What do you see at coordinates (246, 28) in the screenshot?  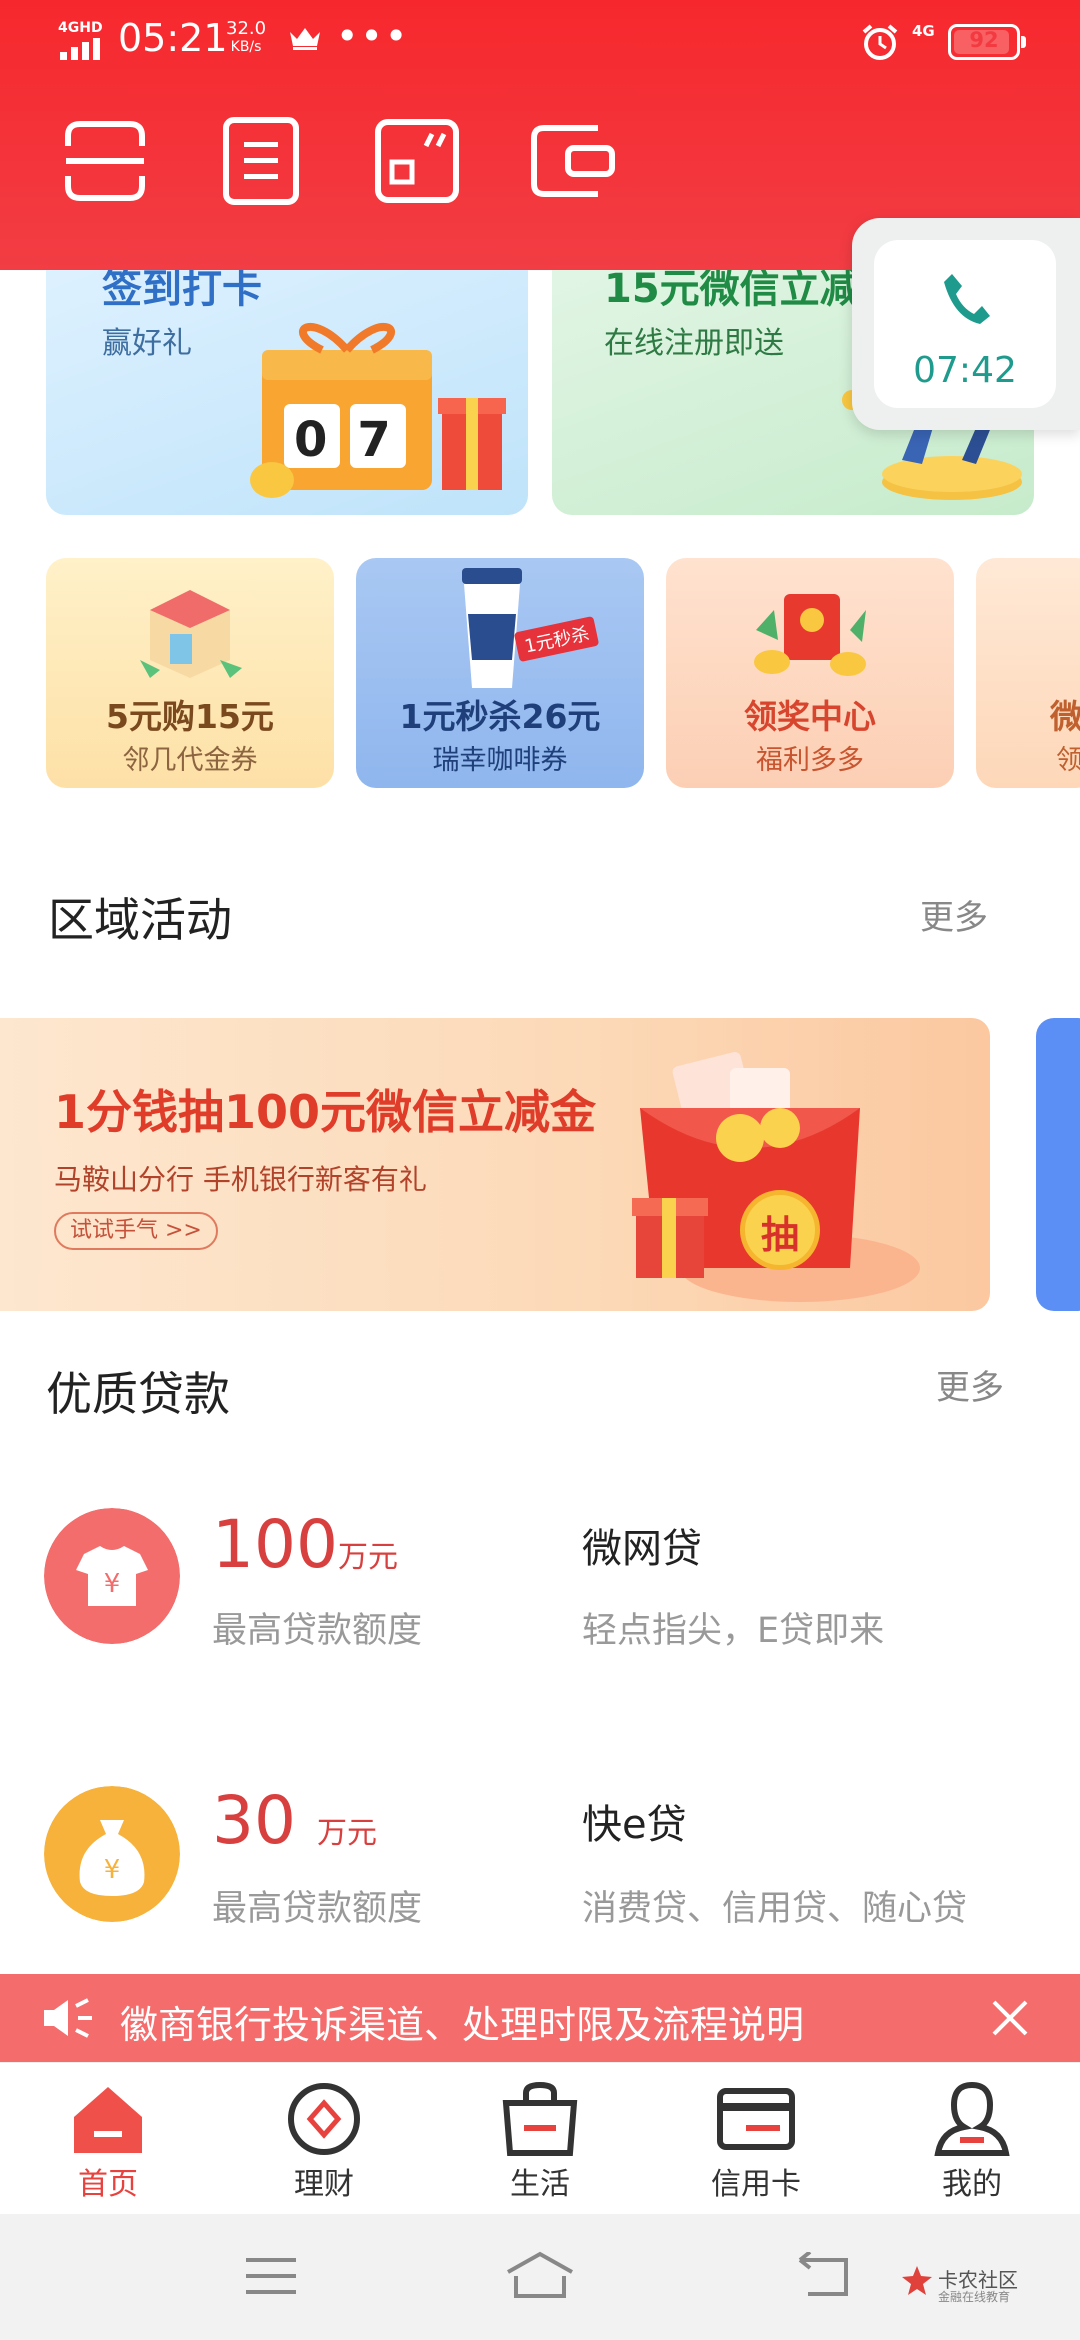 I see `net-speed-value: 32.0` at bounding box center [246, 28].